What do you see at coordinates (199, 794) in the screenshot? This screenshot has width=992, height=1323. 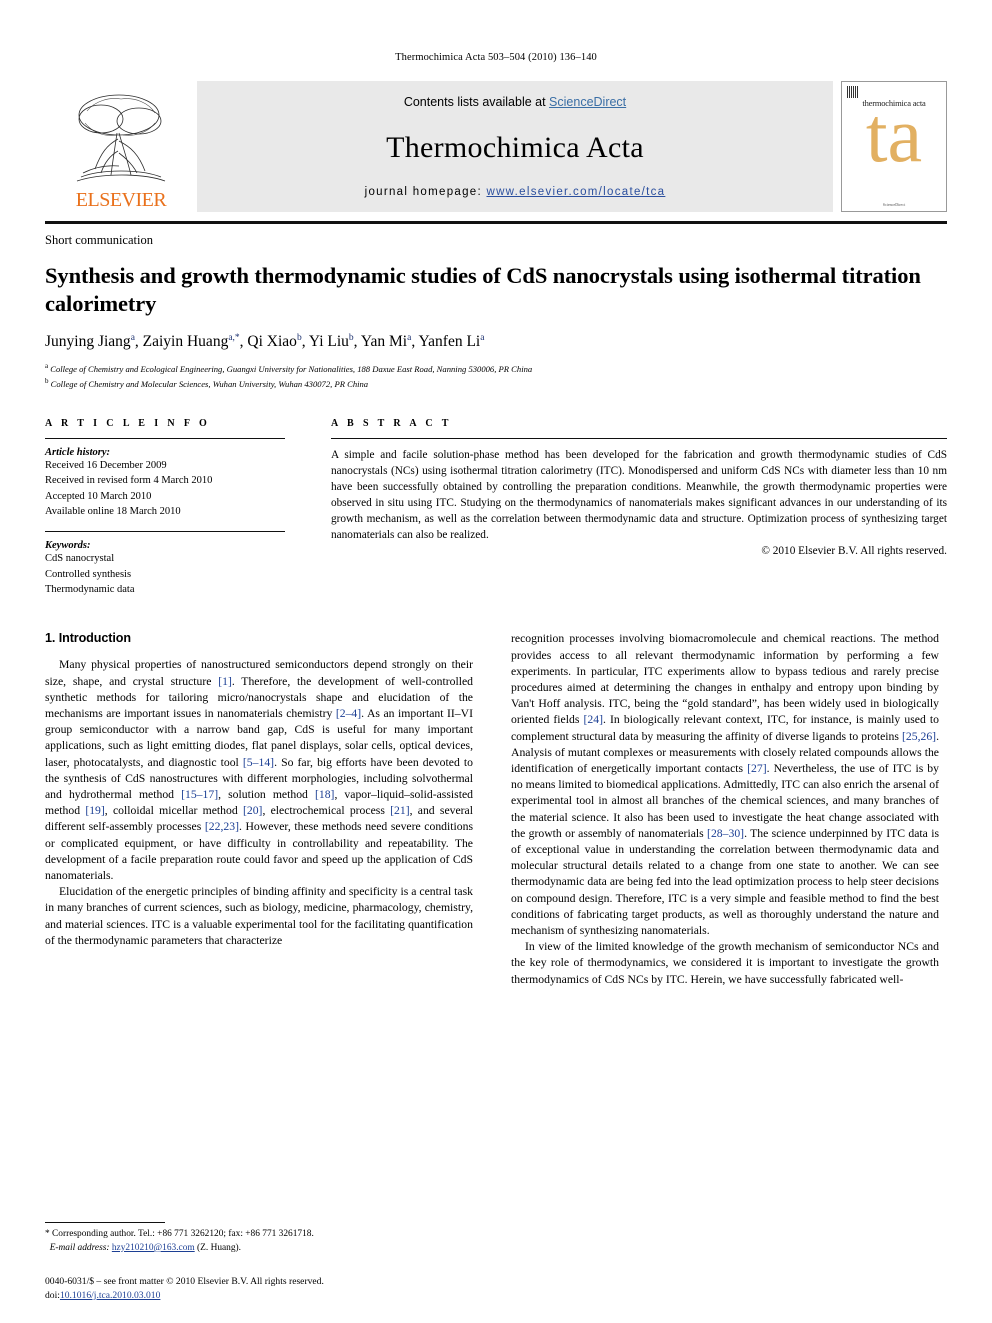 I see `citation-ref: [15–17]` at bounding box center [199, 794].